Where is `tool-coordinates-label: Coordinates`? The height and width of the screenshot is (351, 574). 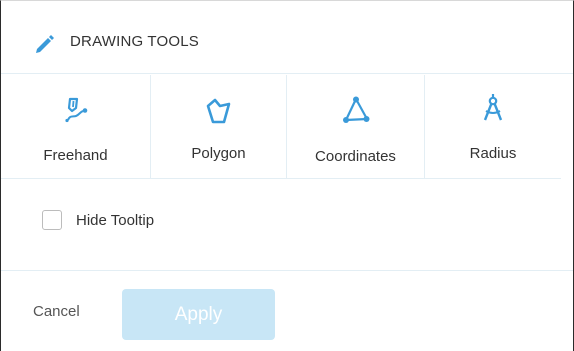
tool-coordinates-label: Coordinates is located at coordinates (355, 156).